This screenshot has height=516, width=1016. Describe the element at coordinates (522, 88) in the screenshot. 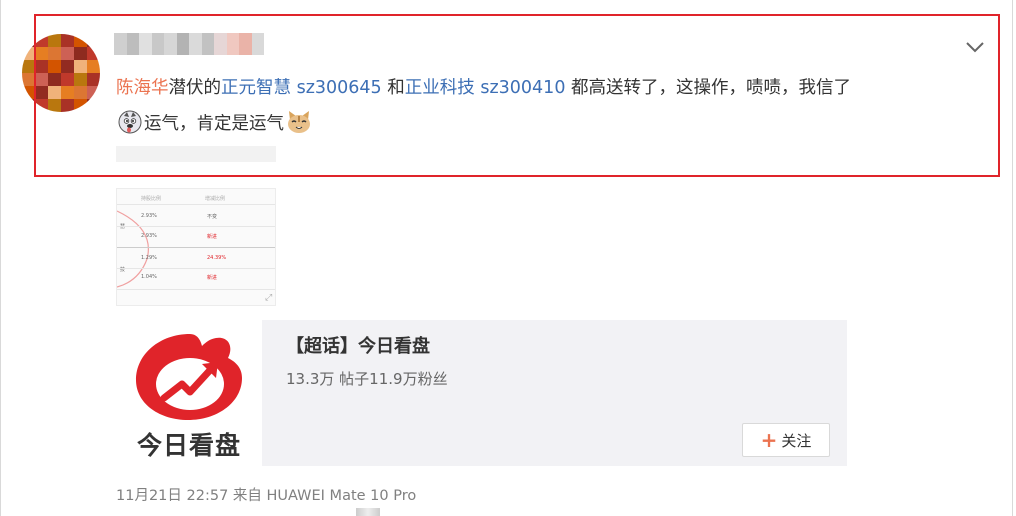

I see `stock-link: sz300410` at that location.